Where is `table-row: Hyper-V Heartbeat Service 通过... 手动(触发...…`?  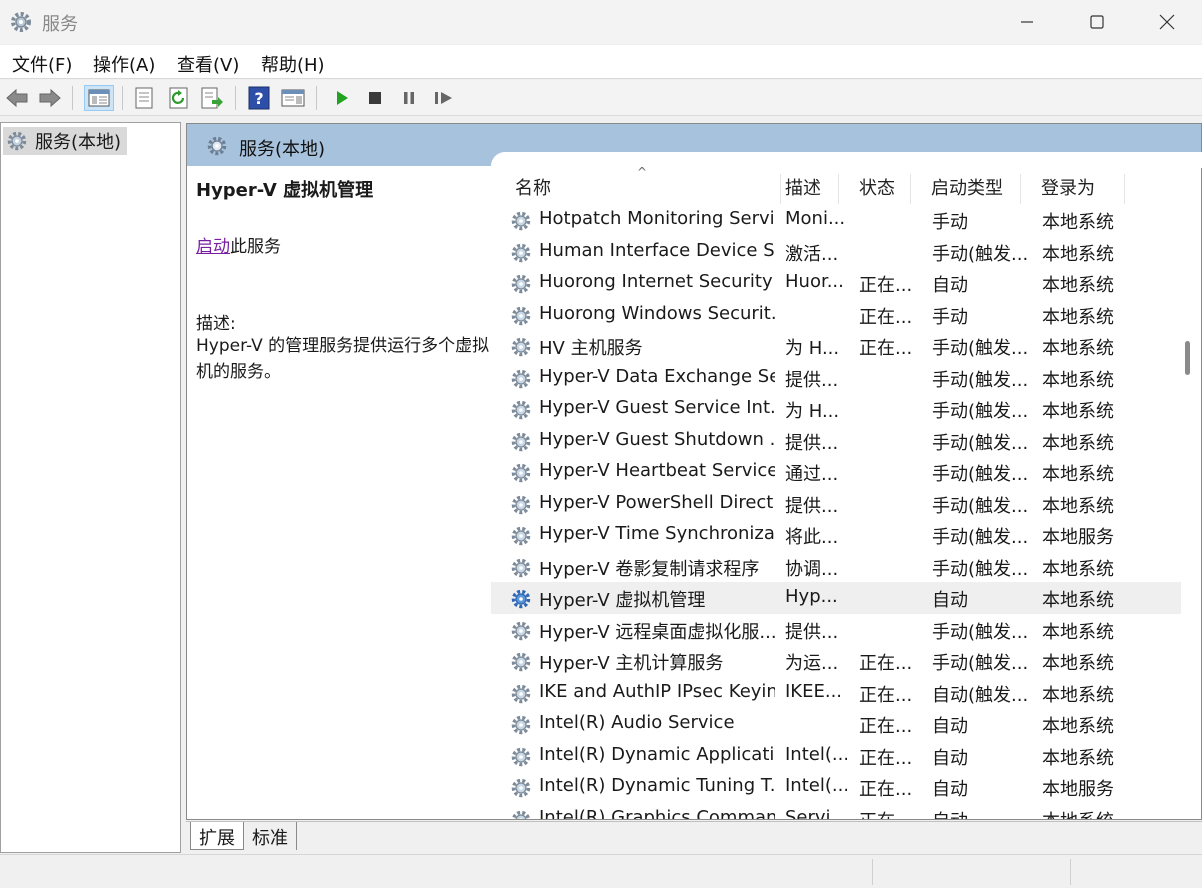
table-row: Hyper-V Heartbeat Service 通过... 手动(触发...… is located at coordinates (836, 472).